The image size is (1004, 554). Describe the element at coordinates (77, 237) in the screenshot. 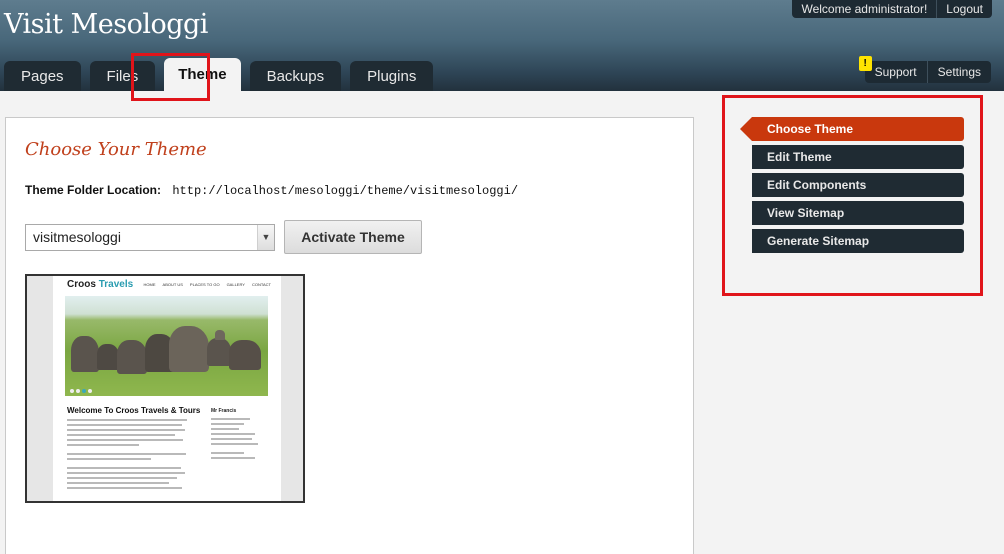

I see `theme-select-value: visitmesologgi` at that location.